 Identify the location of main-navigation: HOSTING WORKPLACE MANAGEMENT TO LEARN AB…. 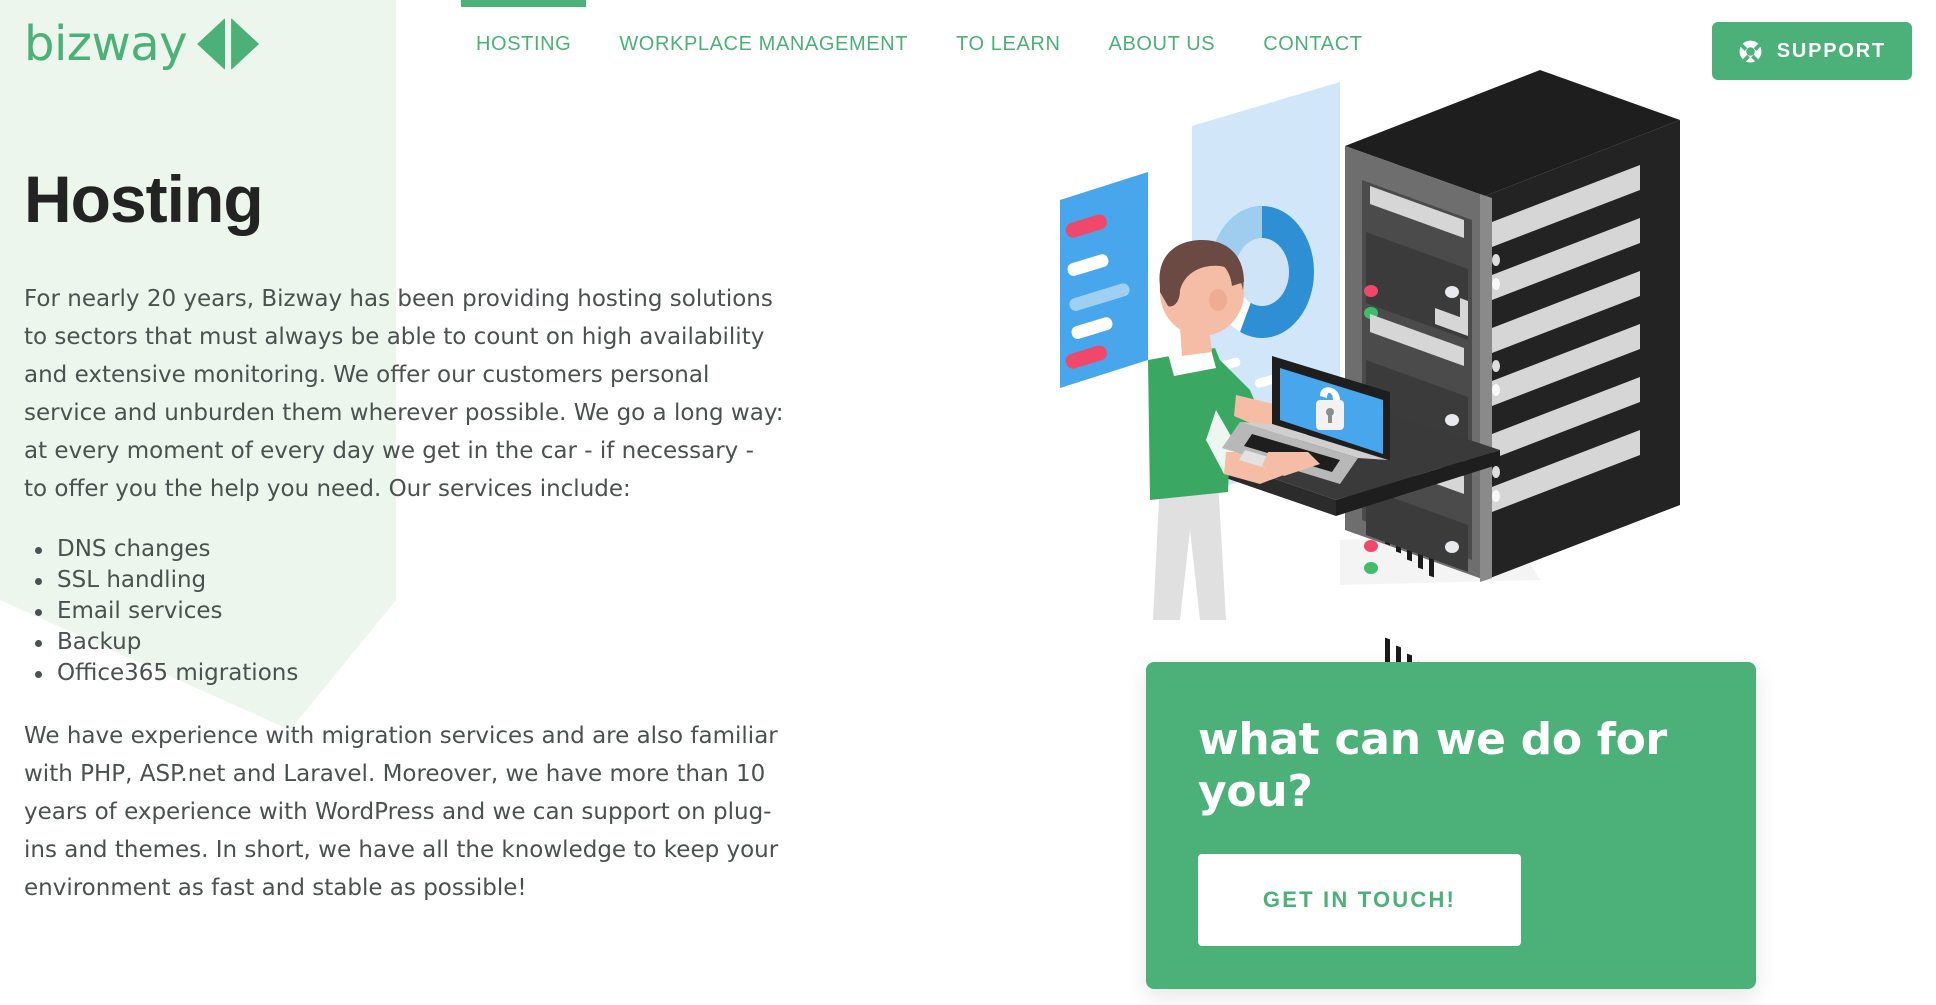
(919, 44).